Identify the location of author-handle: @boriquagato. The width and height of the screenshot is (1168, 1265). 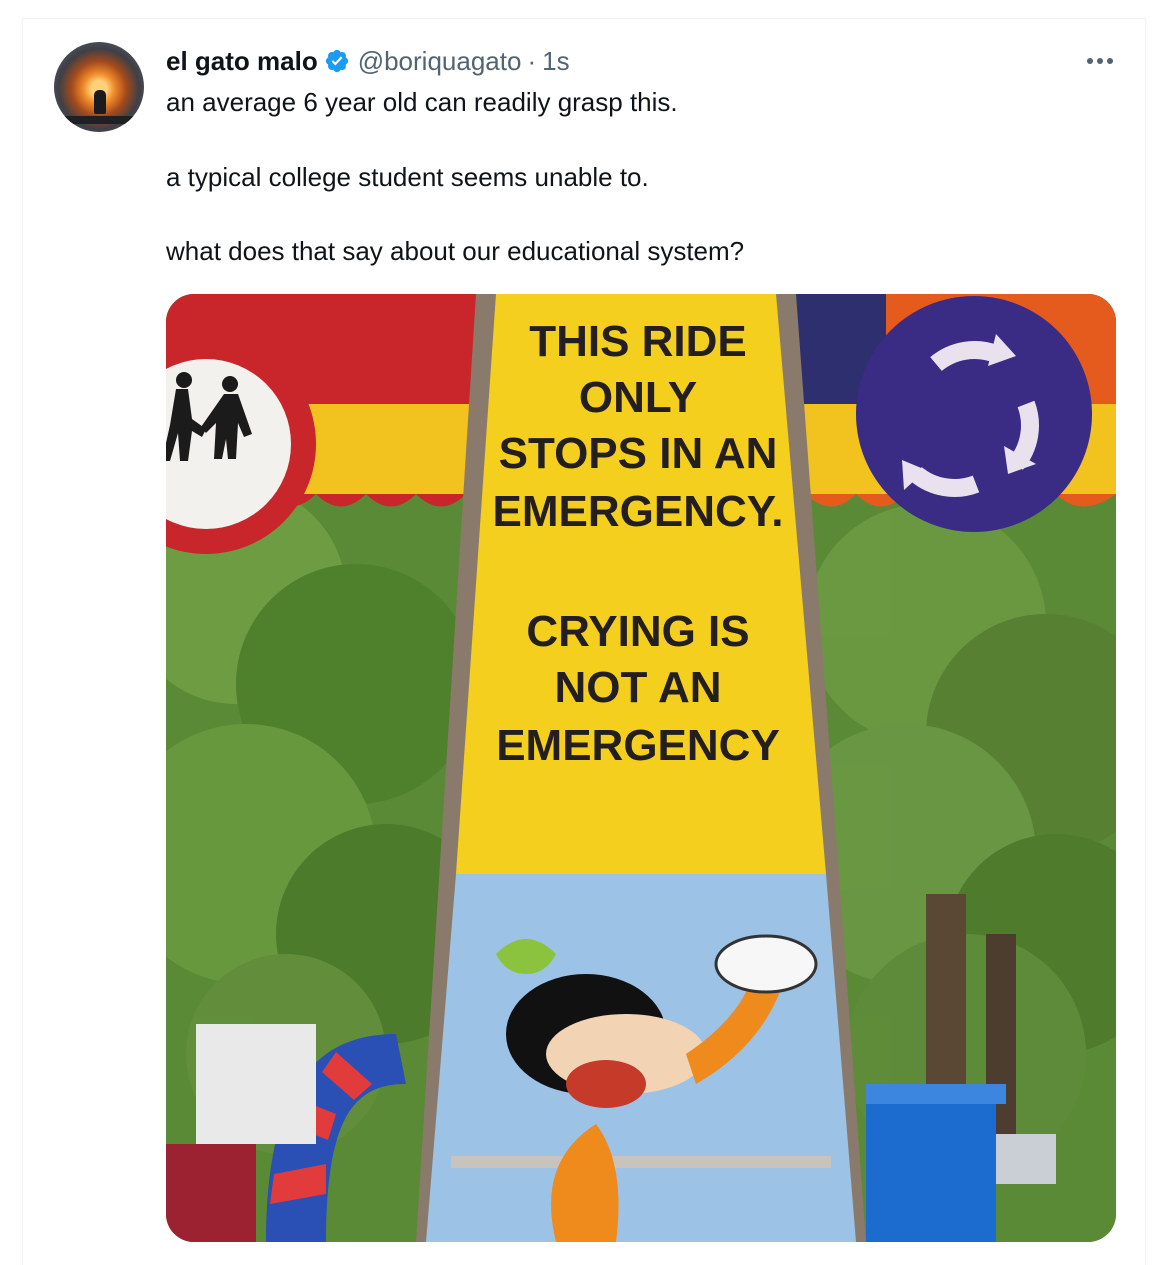
(440, 61).